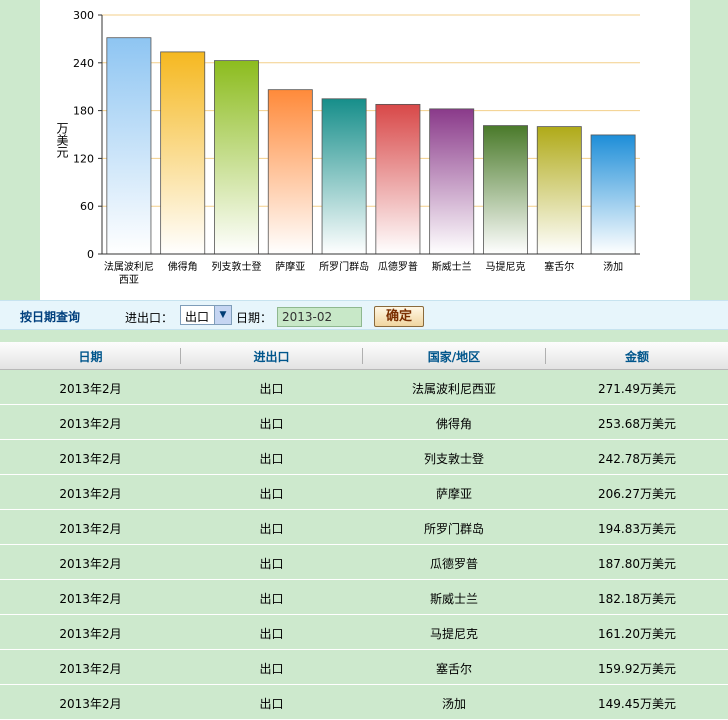  I want to click on x-tick-label: 汤加, so click(613, 266).